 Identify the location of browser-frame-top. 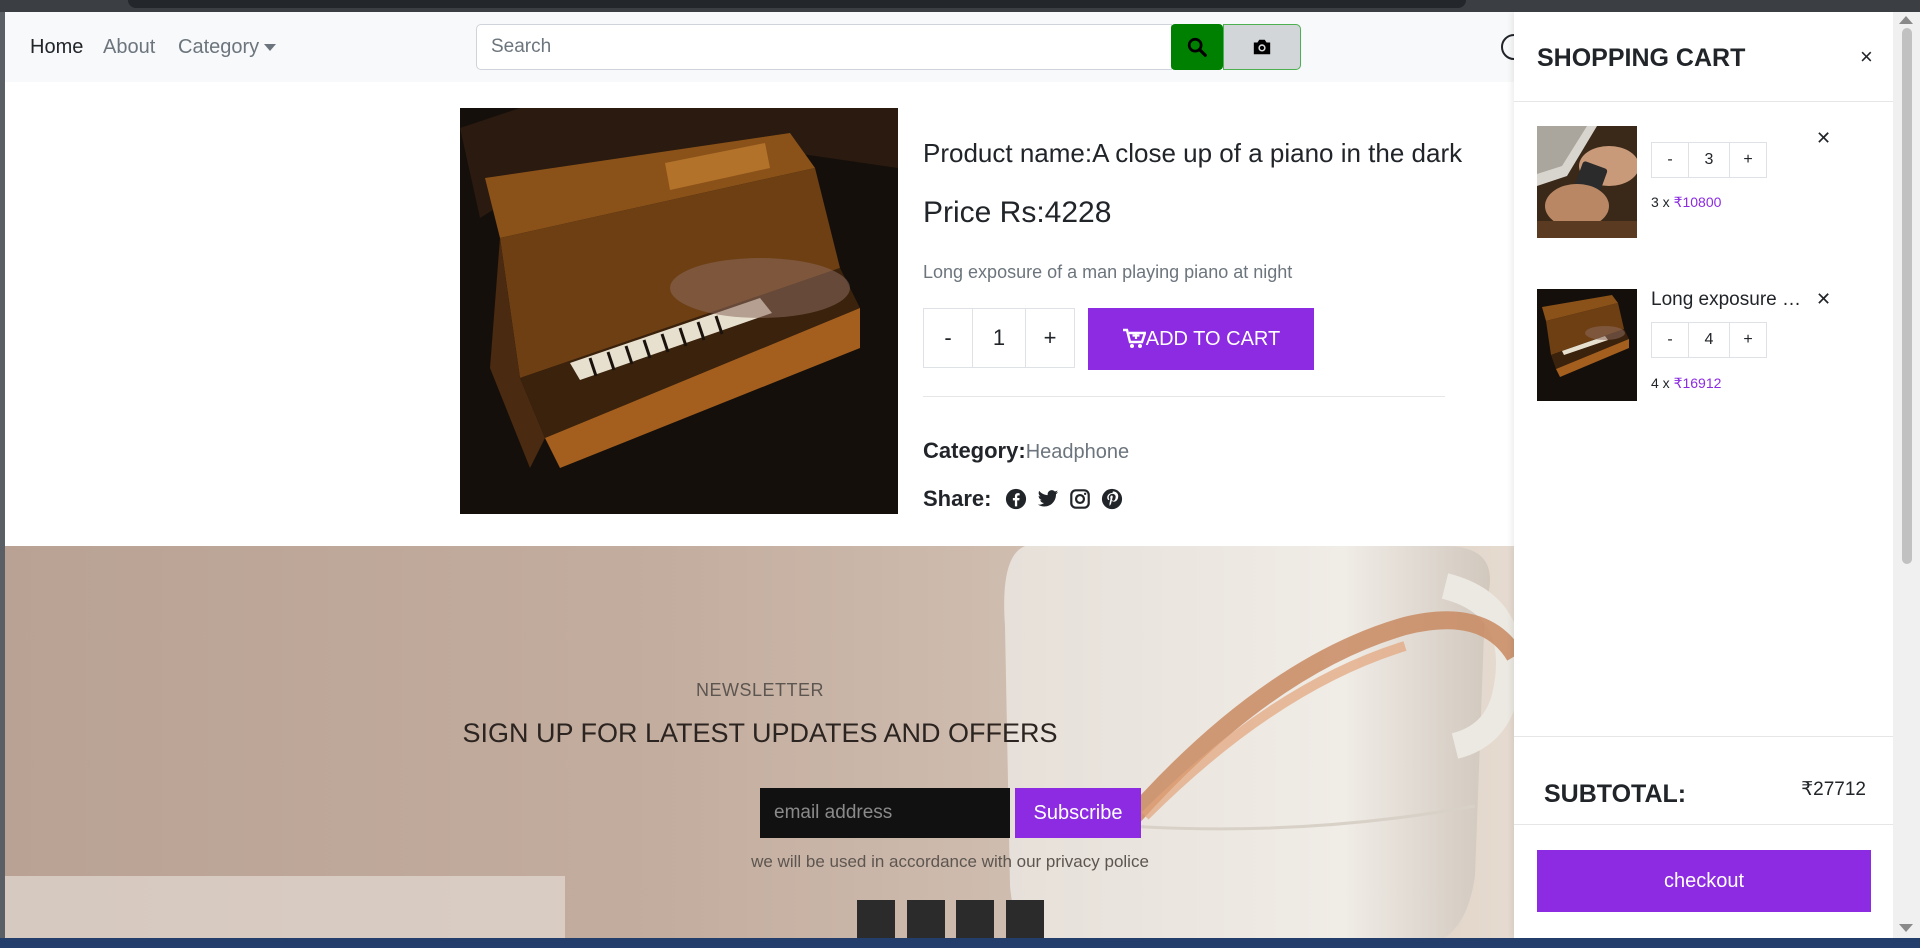
(960, 6).